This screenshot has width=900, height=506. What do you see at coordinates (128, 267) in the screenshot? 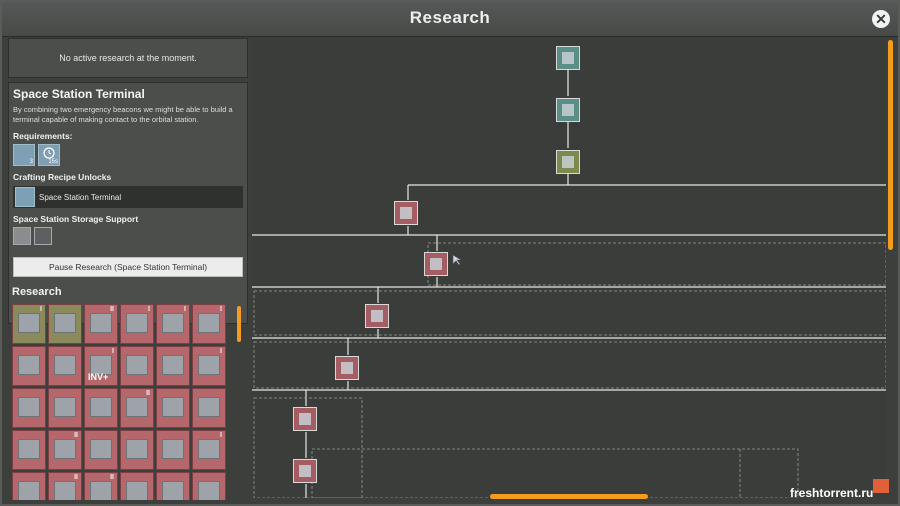
I see `pause-research-button: Pause Research (Space Station Terminal)` at bounding box center [128, 267].